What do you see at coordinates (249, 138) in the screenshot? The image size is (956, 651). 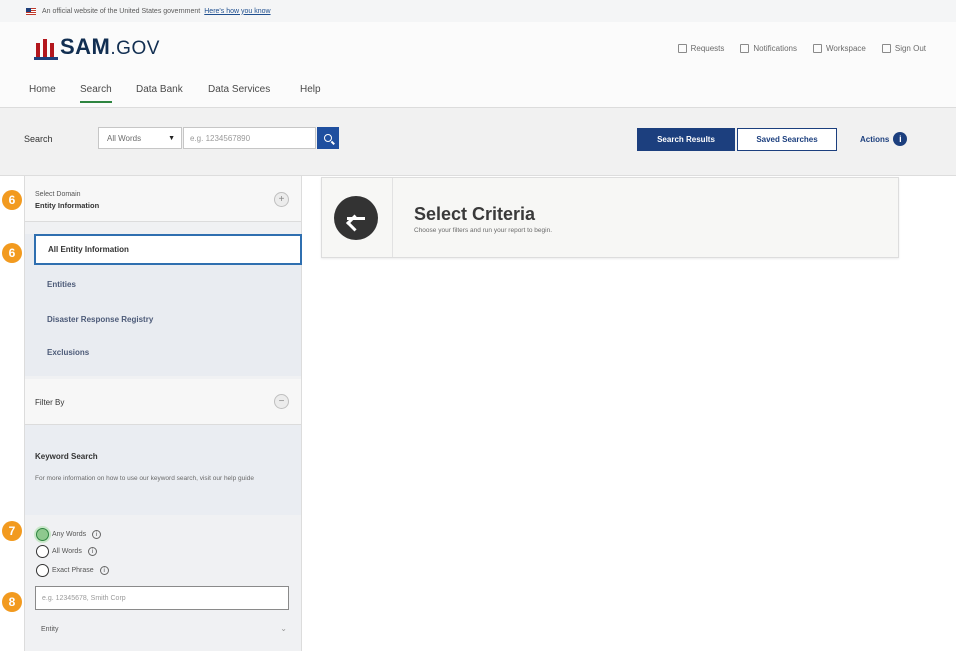 I see `search-input: e.g. 1234567890` at bounding box center [249, 138].